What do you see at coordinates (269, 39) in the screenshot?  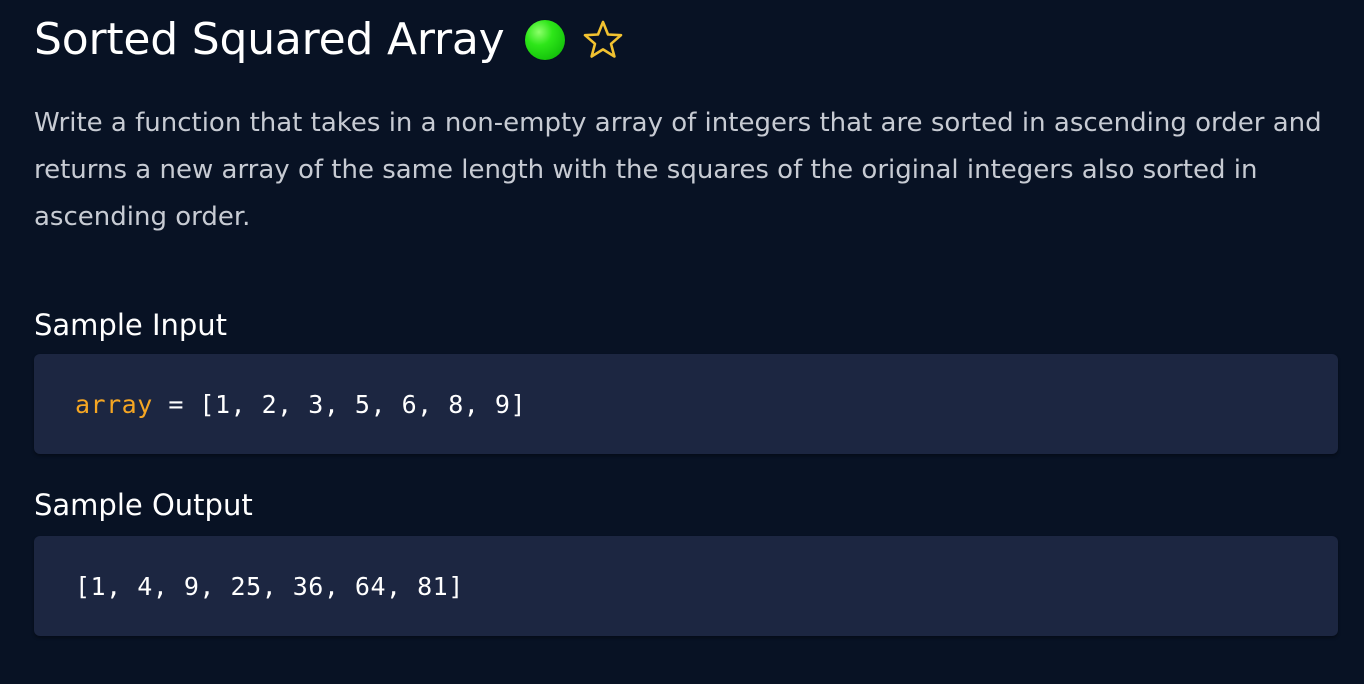 I see `page-title: Sorted Squared Array` at bounding box center [269, 39].